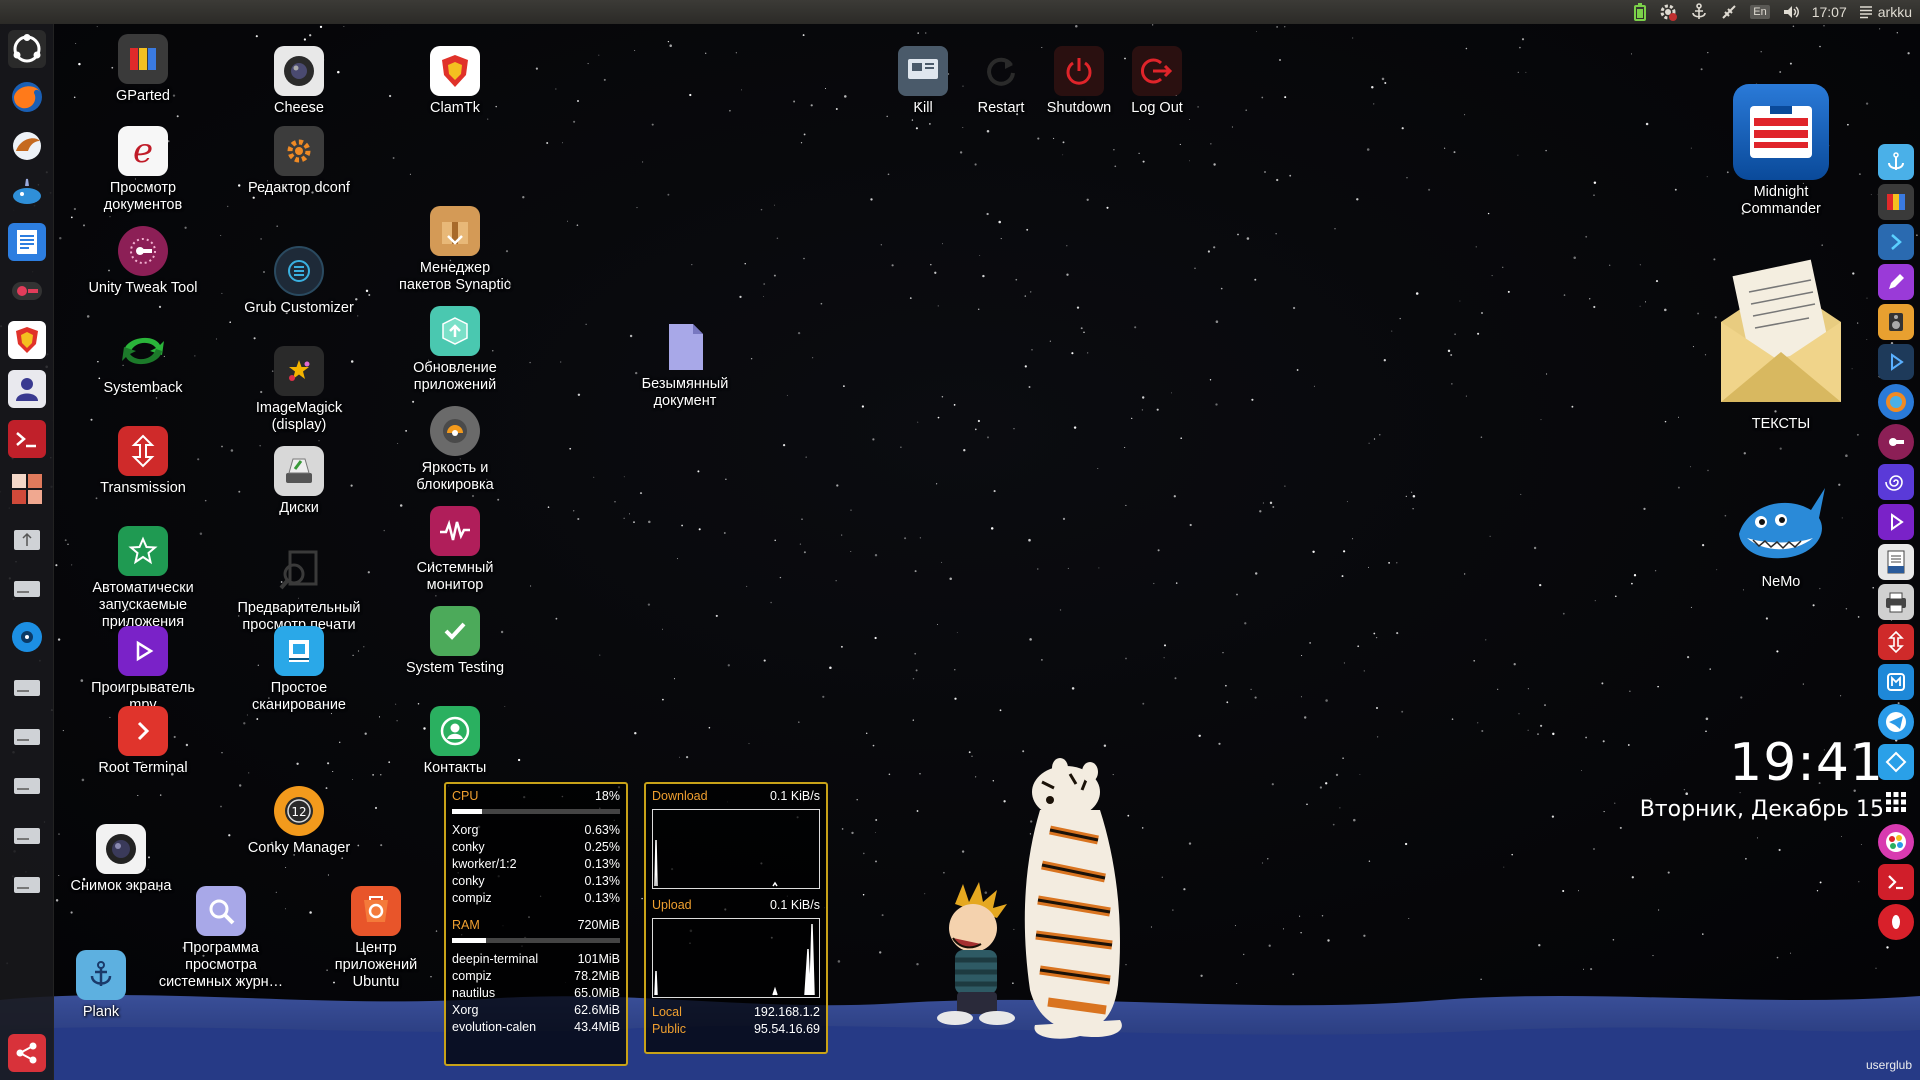  I want to click on package-icon, so click(455, 231).